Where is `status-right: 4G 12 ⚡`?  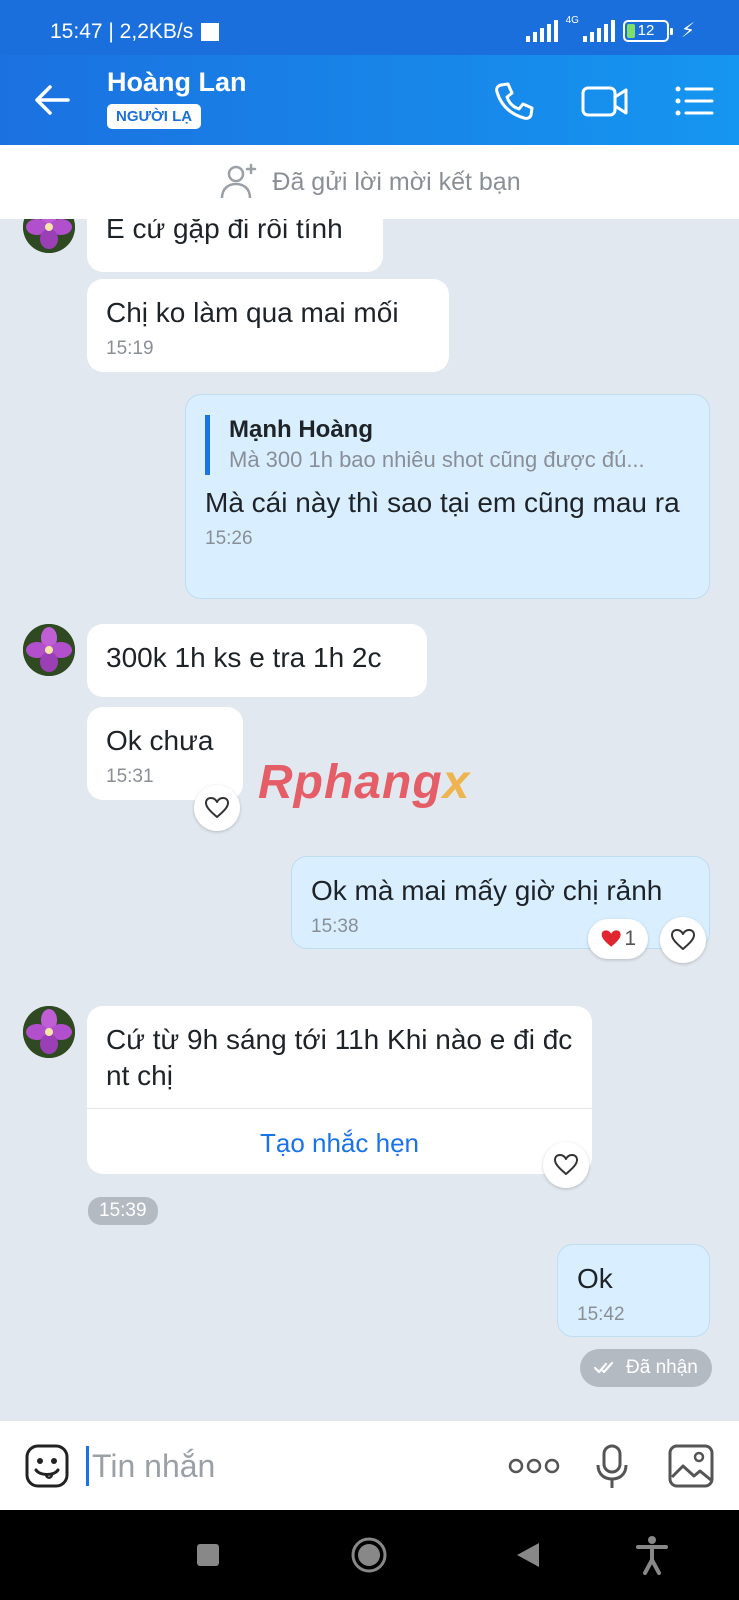 status-right: 4G 12 ⚡ is located at coordinates (610, 29).